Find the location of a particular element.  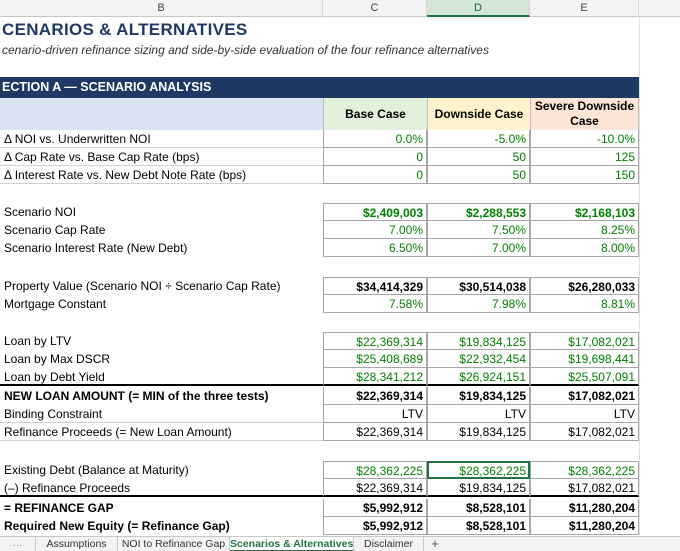

cell-severe: 8.81% is located at coordinates (584, 304).